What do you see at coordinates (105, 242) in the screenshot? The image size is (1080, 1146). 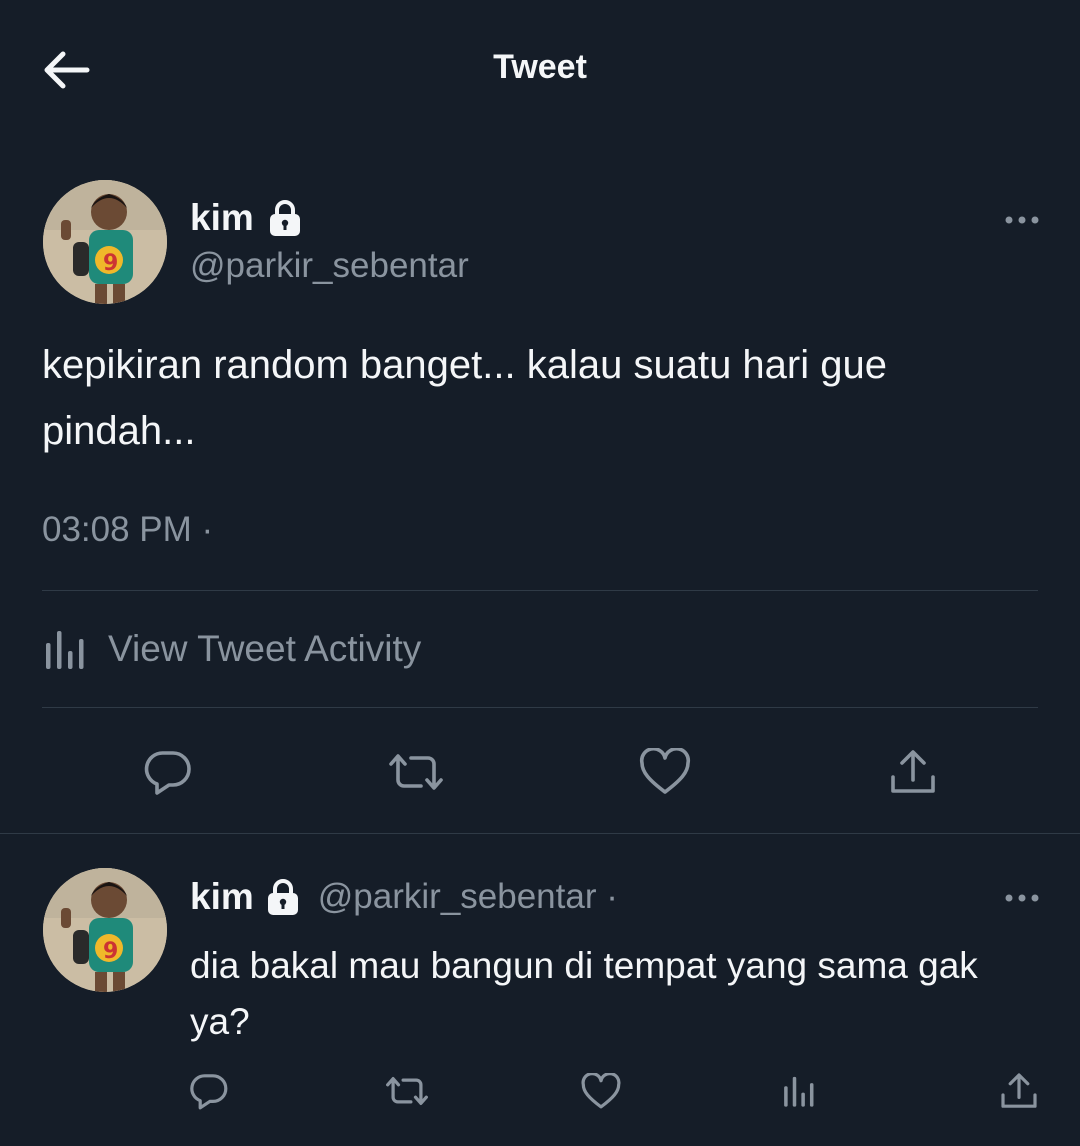 I see `avatar: 9` at bounding box center [105, 242].